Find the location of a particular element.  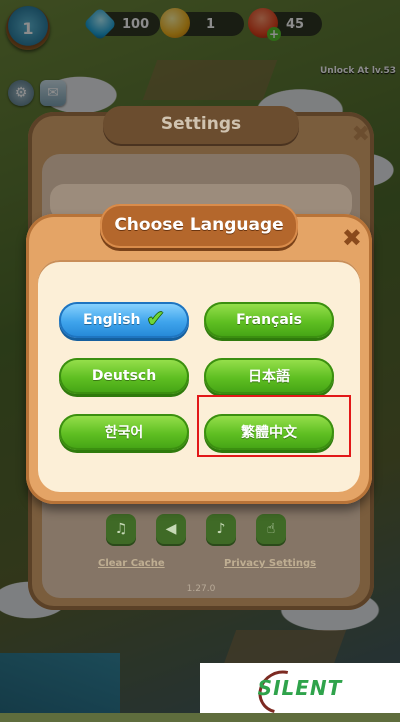

settings-title: Settings is located at coordinates (201, 124).